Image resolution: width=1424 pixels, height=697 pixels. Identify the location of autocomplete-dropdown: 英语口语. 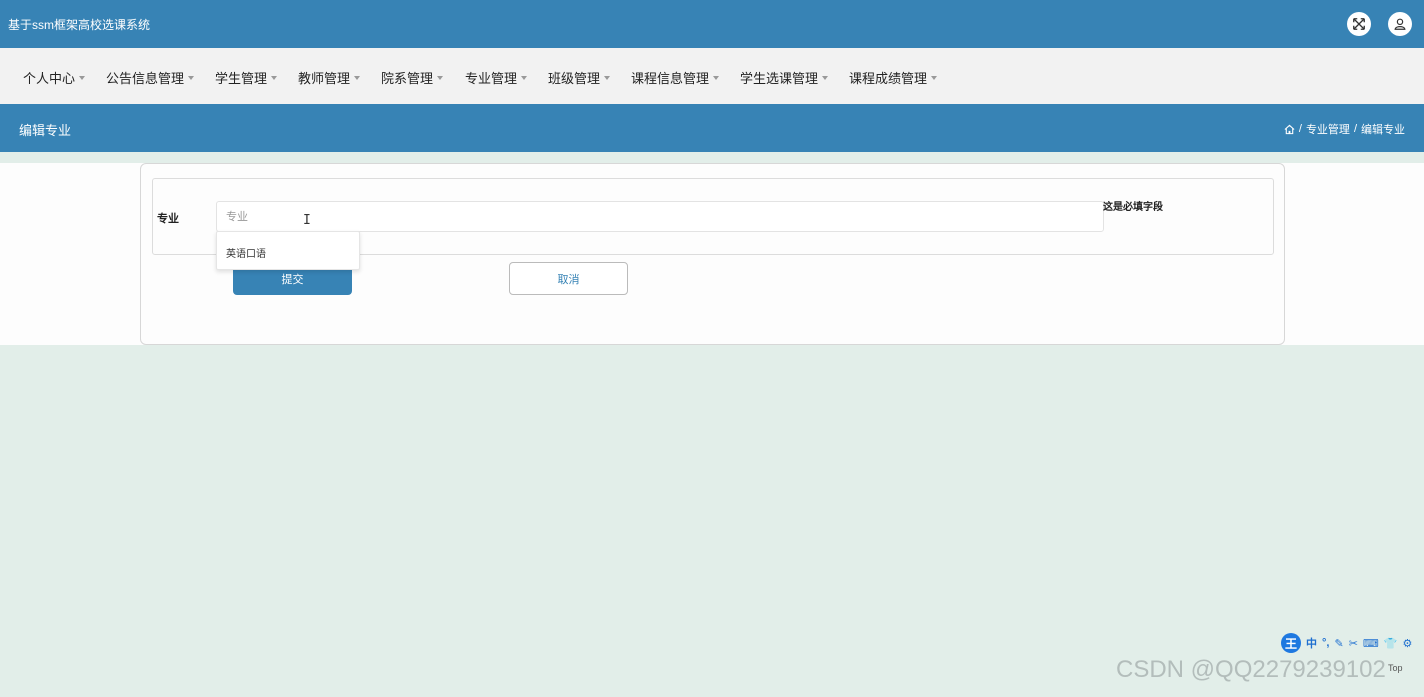
(288, 250).